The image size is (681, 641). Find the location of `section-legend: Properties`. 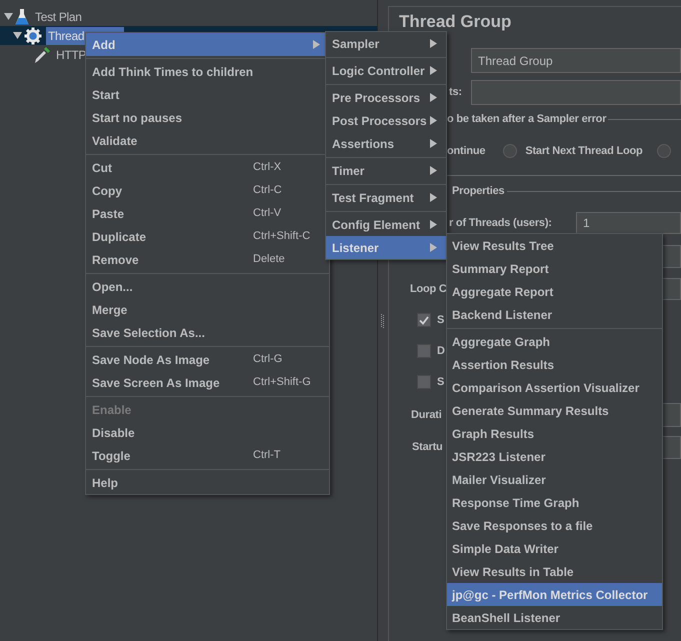

section-legend: Properties is located at coordinates (478, 191).